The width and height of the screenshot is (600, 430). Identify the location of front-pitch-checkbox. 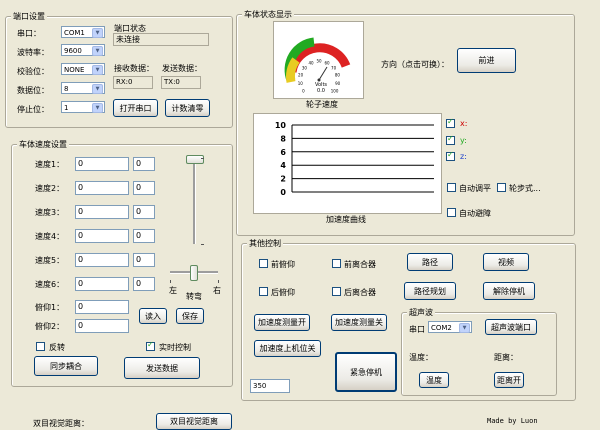
(263, 263).